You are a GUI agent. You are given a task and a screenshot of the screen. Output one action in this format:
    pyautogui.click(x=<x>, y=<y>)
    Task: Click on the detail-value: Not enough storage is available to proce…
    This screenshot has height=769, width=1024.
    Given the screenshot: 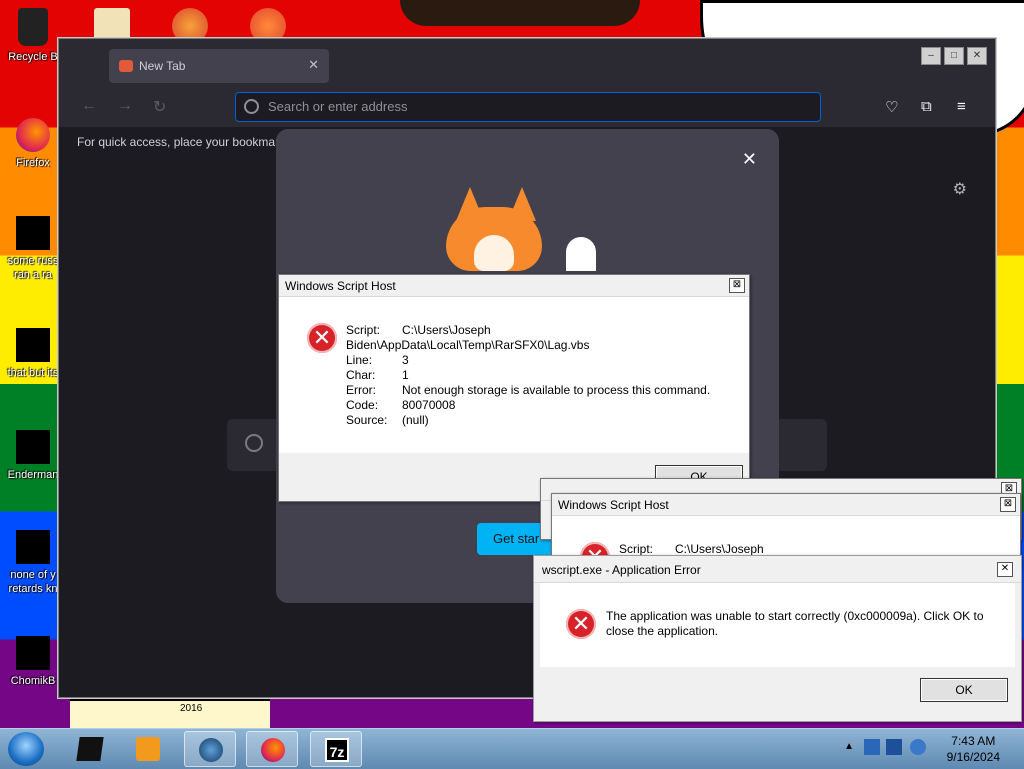 What is the action you would take?
    pyautogui.click(x=556, y=390)
    